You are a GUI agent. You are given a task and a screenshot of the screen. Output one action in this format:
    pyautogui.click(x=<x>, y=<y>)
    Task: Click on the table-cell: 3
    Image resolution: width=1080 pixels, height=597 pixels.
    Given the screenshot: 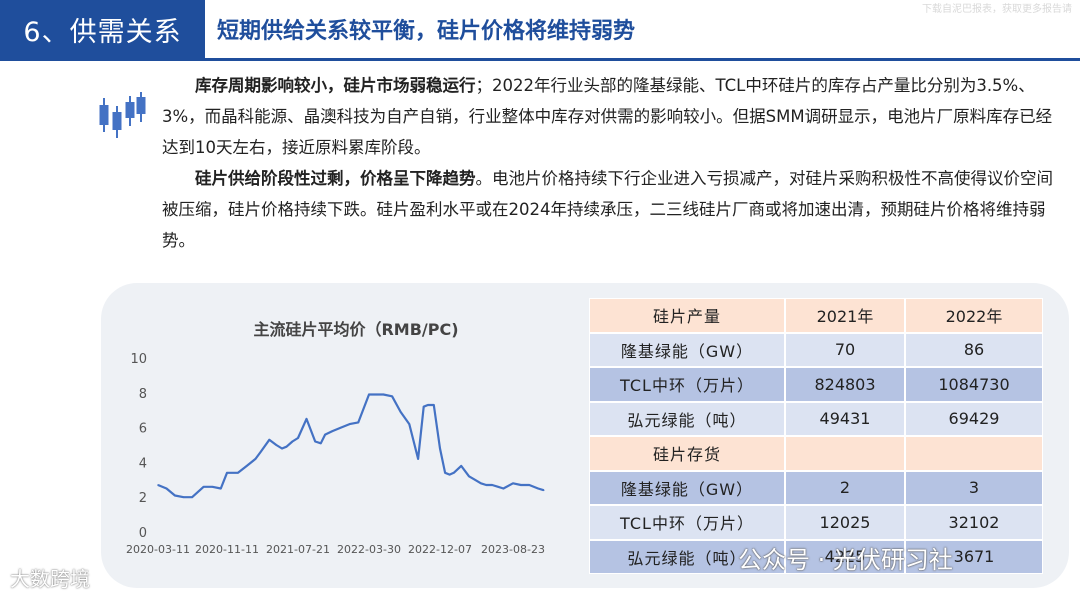 What is the action you would take?
    pyautogui.click(x=974, y=487)
    